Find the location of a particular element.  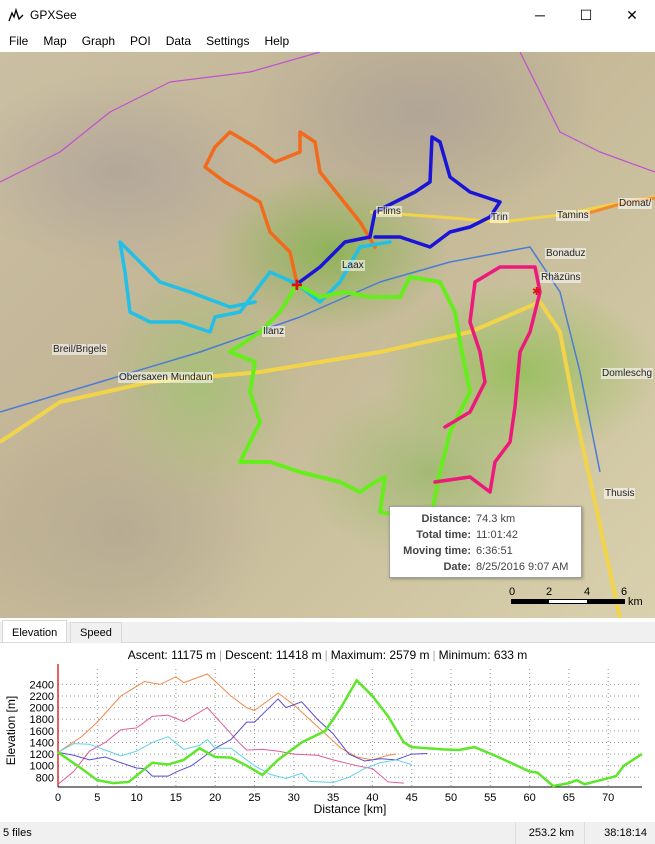

x-tick-label: 25 is located at coordinates (254, 798).